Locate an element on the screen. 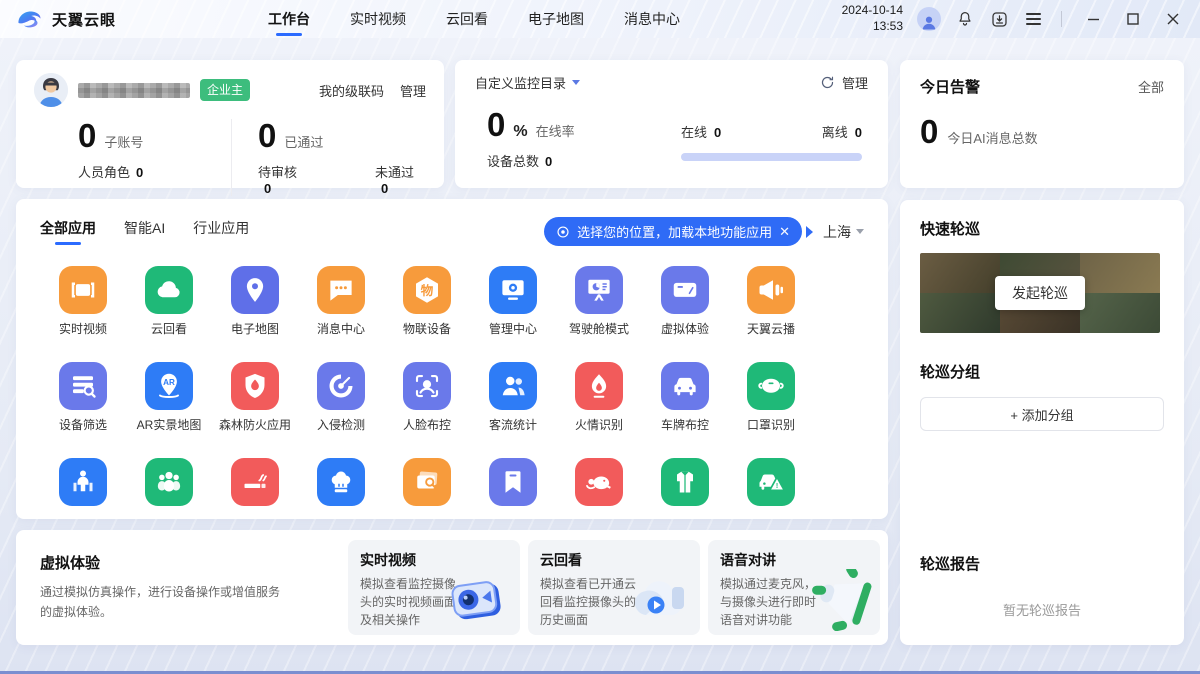 Image resolution: width=1200 pixels, height=674 pixels. app-tile-monitor: 管理中心 is located at coordinates (513, 301).